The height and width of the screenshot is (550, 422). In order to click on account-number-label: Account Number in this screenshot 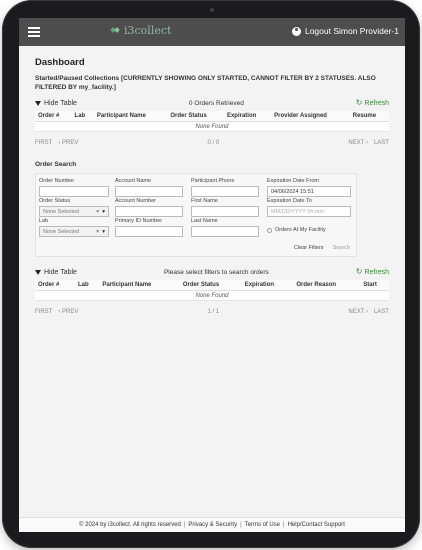, I will do `click(135, 201)`.